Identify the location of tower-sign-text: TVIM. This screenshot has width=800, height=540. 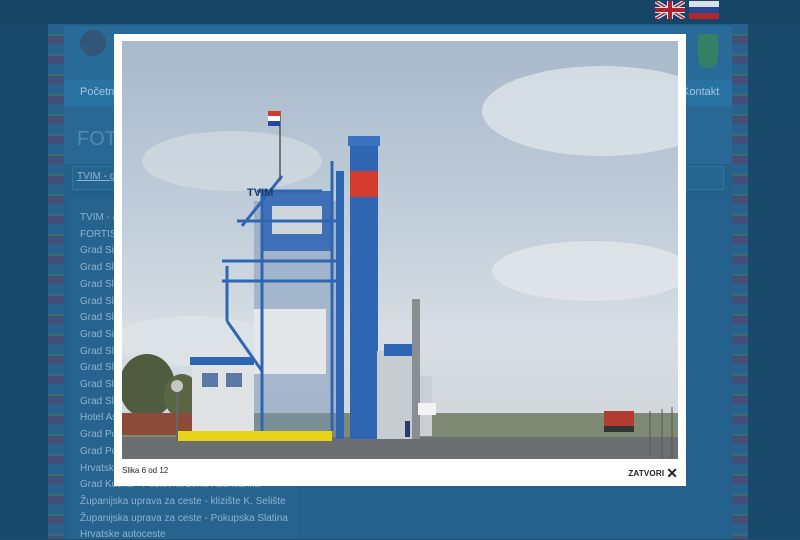
(260, 193).